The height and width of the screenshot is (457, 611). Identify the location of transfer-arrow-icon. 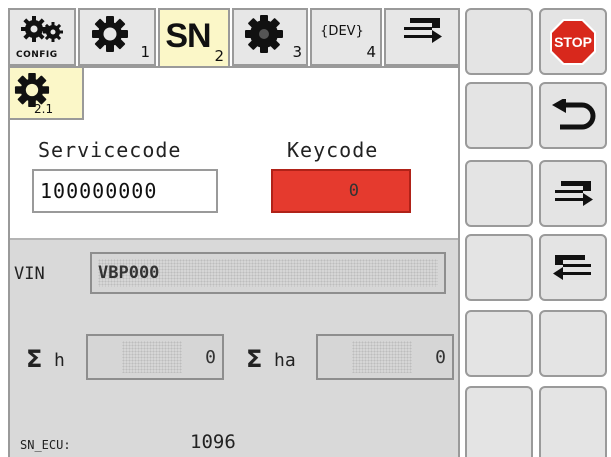
(423, 30).